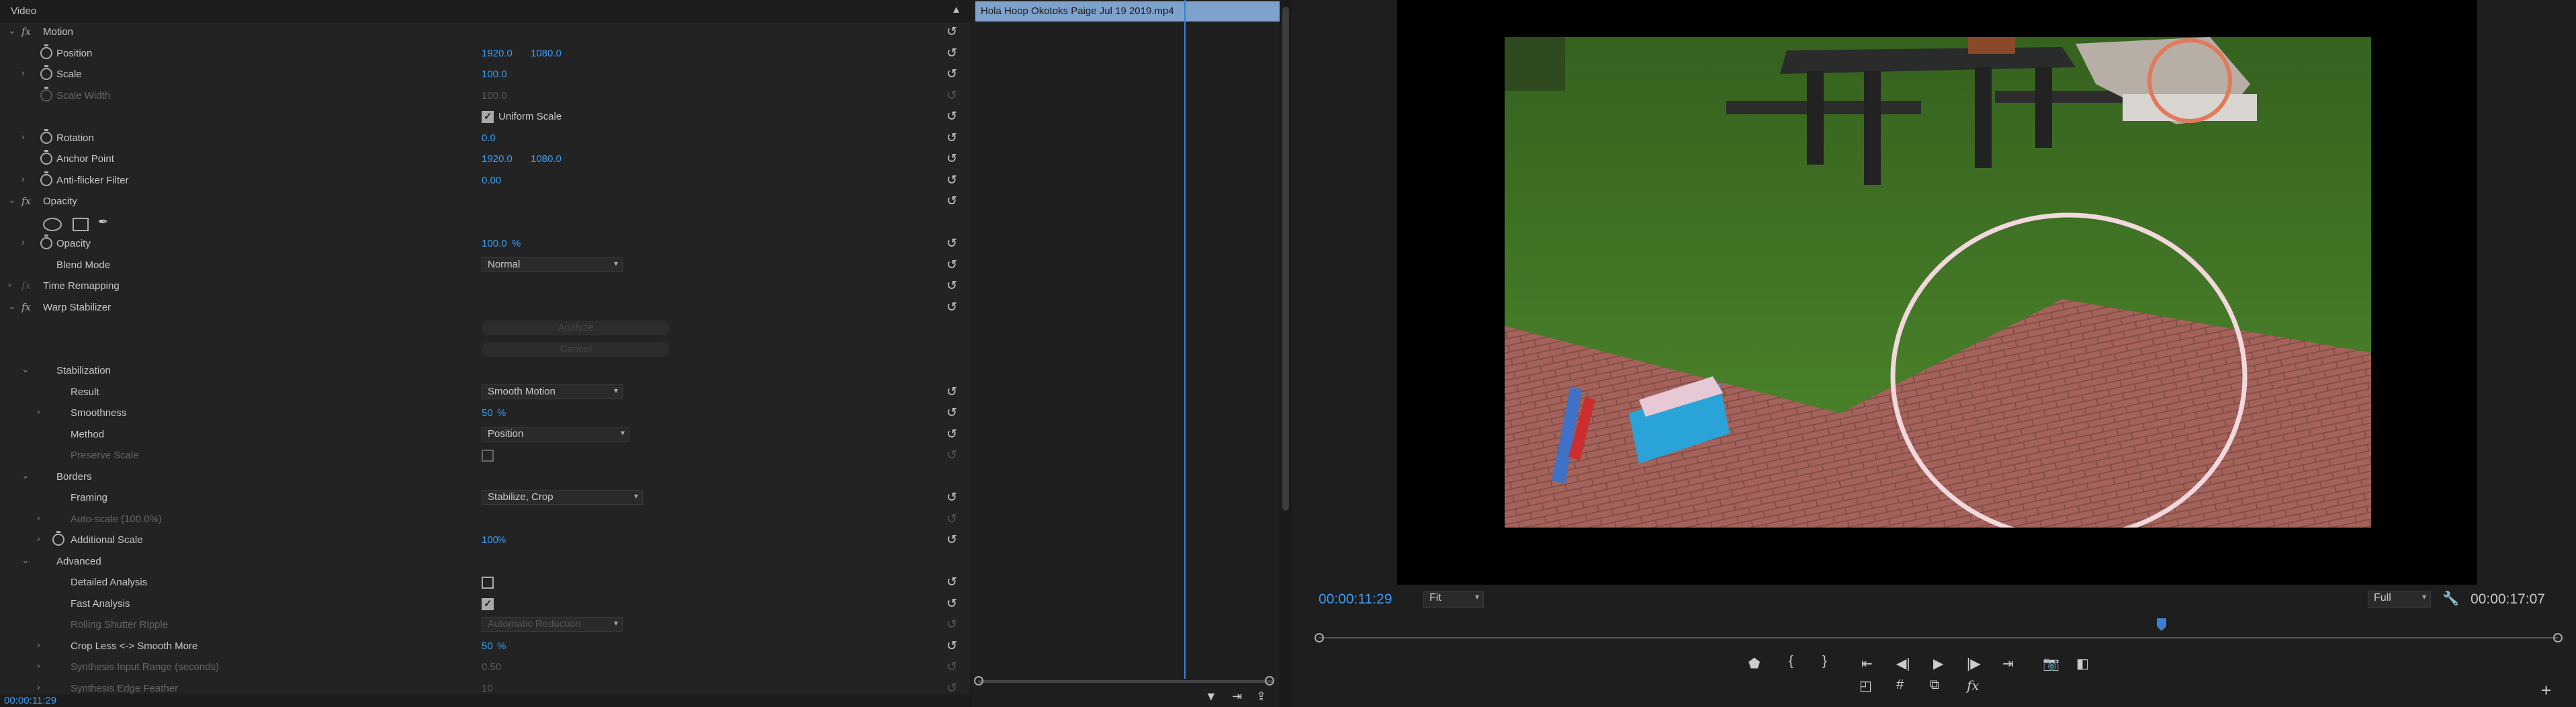 Image resolution: width=2576 pixels, height=707 pixels. What do you see at coordinates (498, 54) in the screenshot?
I see `position-value: 1920.0` at bounding box center [498, 54].